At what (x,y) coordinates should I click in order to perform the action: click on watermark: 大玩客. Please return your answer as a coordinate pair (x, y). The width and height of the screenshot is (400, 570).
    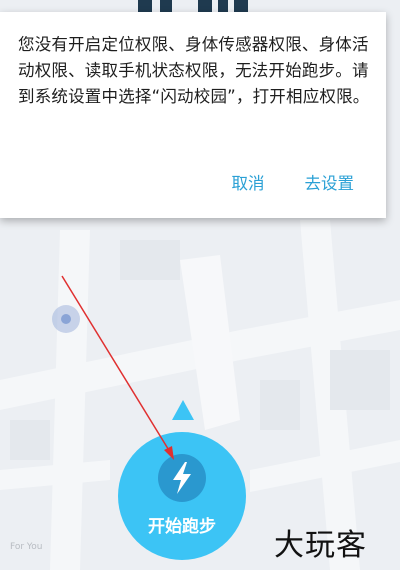
    Looking at the image, I should click on (320, 545).